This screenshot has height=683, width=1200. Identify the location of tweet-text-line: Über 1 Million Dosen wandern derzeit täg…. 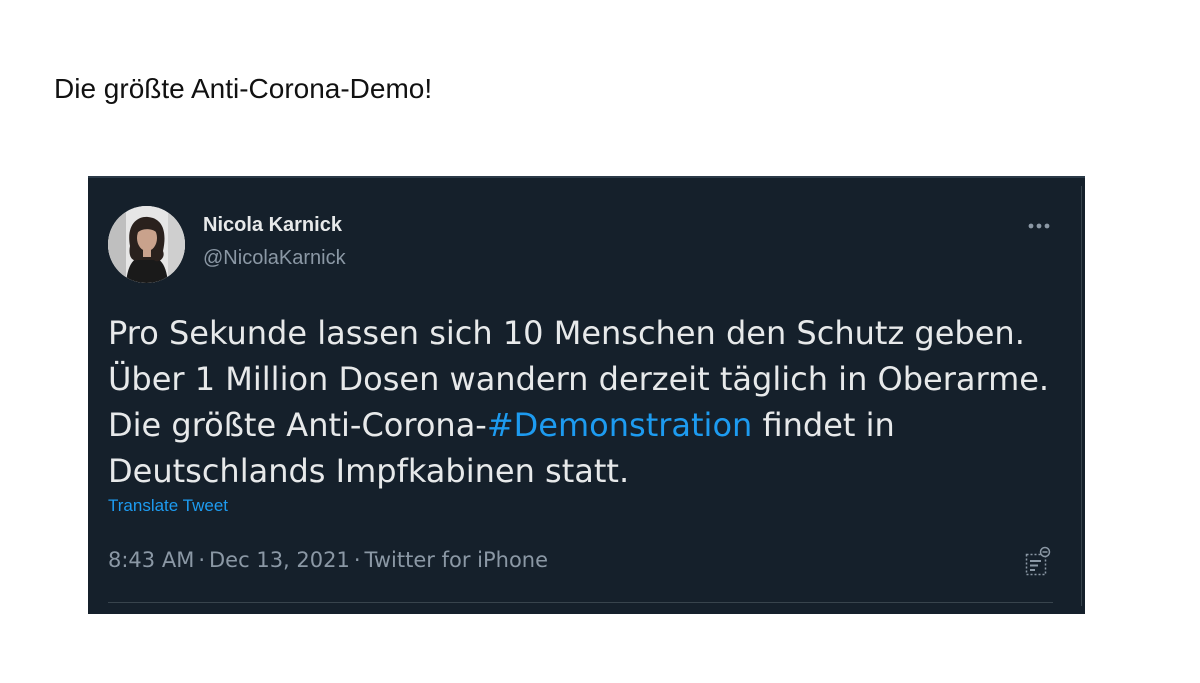
(579, 379).